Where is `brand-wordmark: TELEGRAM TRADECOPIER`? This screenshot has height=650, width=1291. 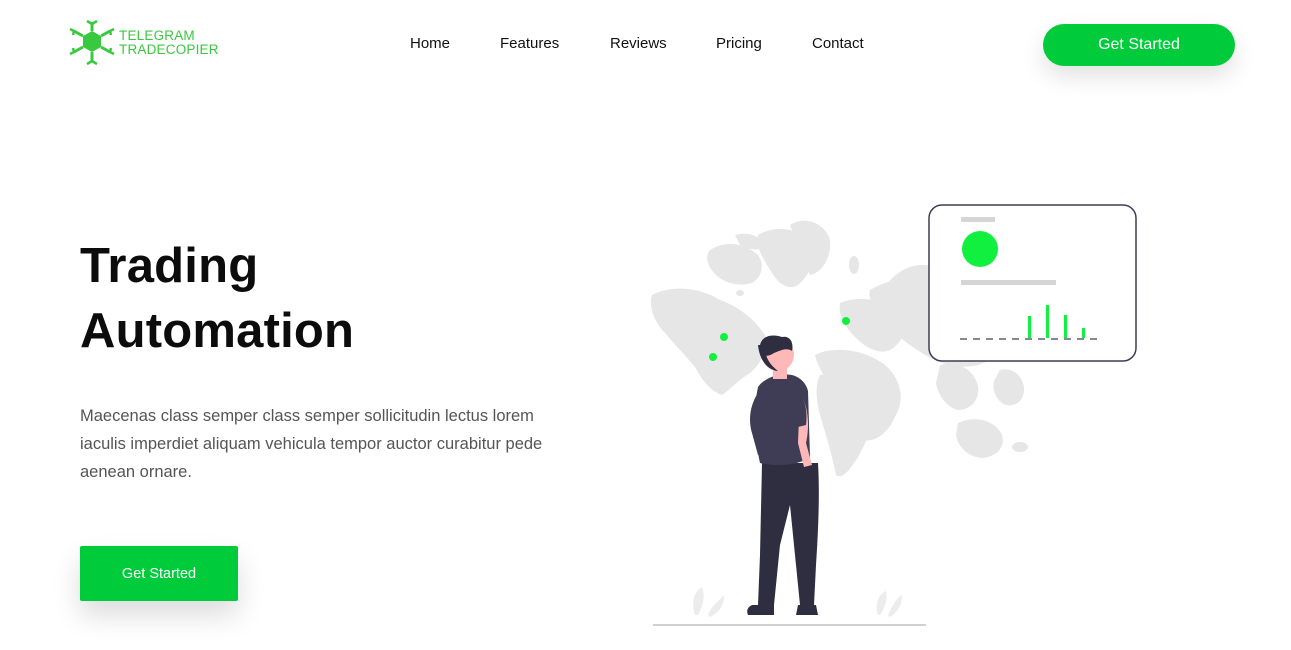
brand-wordmark: TELEGRAM TRADECOPIER is located at coordinates (169, 43).